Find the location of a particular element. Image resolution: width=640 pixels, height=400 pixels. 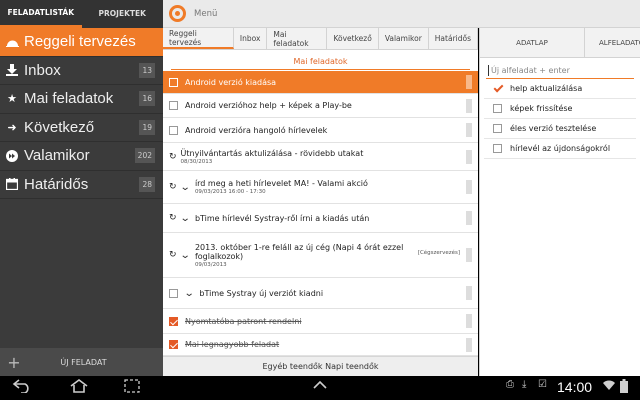

back-icon is located at coordinates (22, 388).